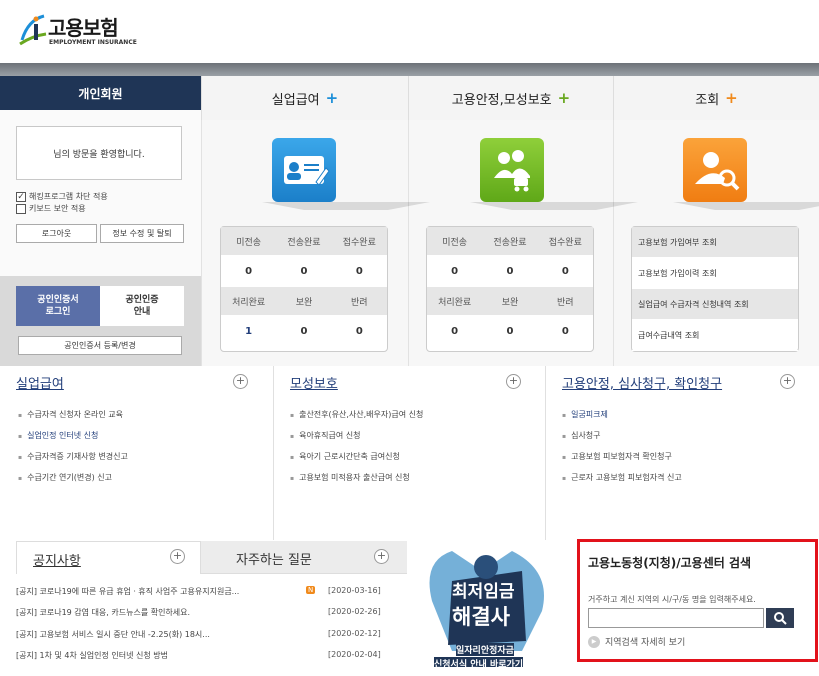 The height and width of the screenshot is (676, 819). I want to click on status-header: 전송완료, so click(304, 242).